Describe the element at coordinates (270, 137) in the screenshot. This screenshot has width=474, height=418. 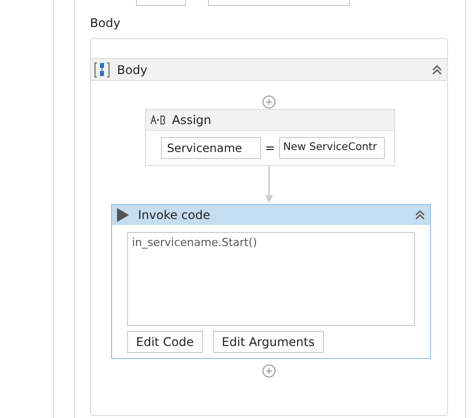
I see `assign-activity: Assign Servicename = New ServiceContr` at that location.